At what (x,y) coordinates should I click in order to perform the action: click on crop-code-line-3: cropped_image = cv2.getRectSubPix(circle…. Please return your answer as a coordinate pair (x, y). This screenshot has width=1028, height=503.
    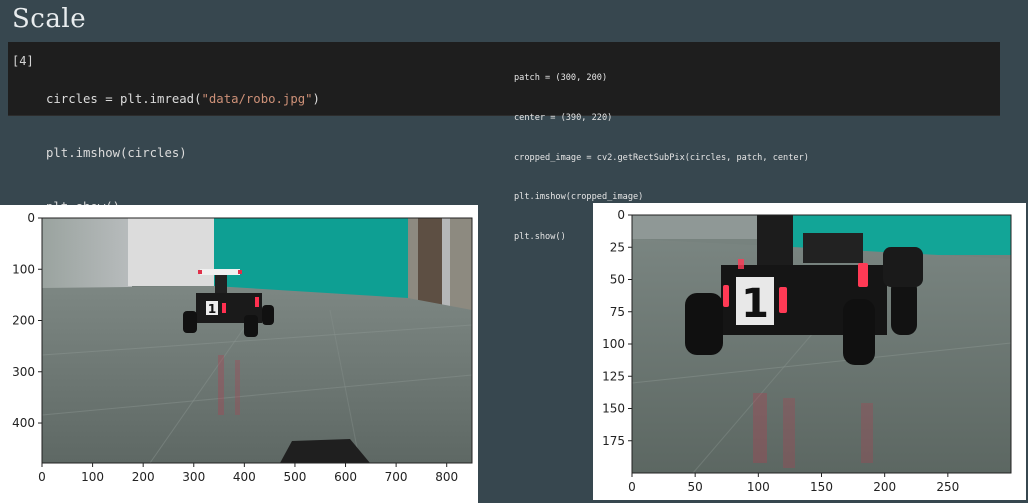
    Looking at the image, I should click on (661, 157).